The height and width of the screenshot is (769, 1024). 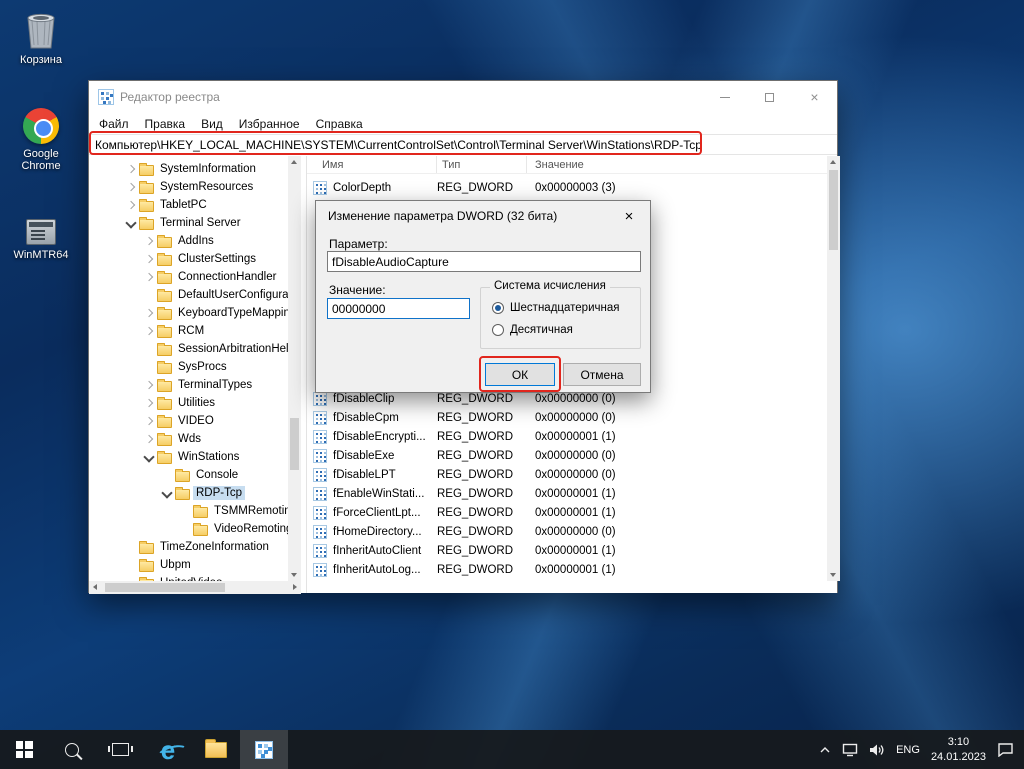 What do you see at coordinates (188, 367) in the screenshot?
I see `tree-item: SysProcs` at bounding box center [188, 367].